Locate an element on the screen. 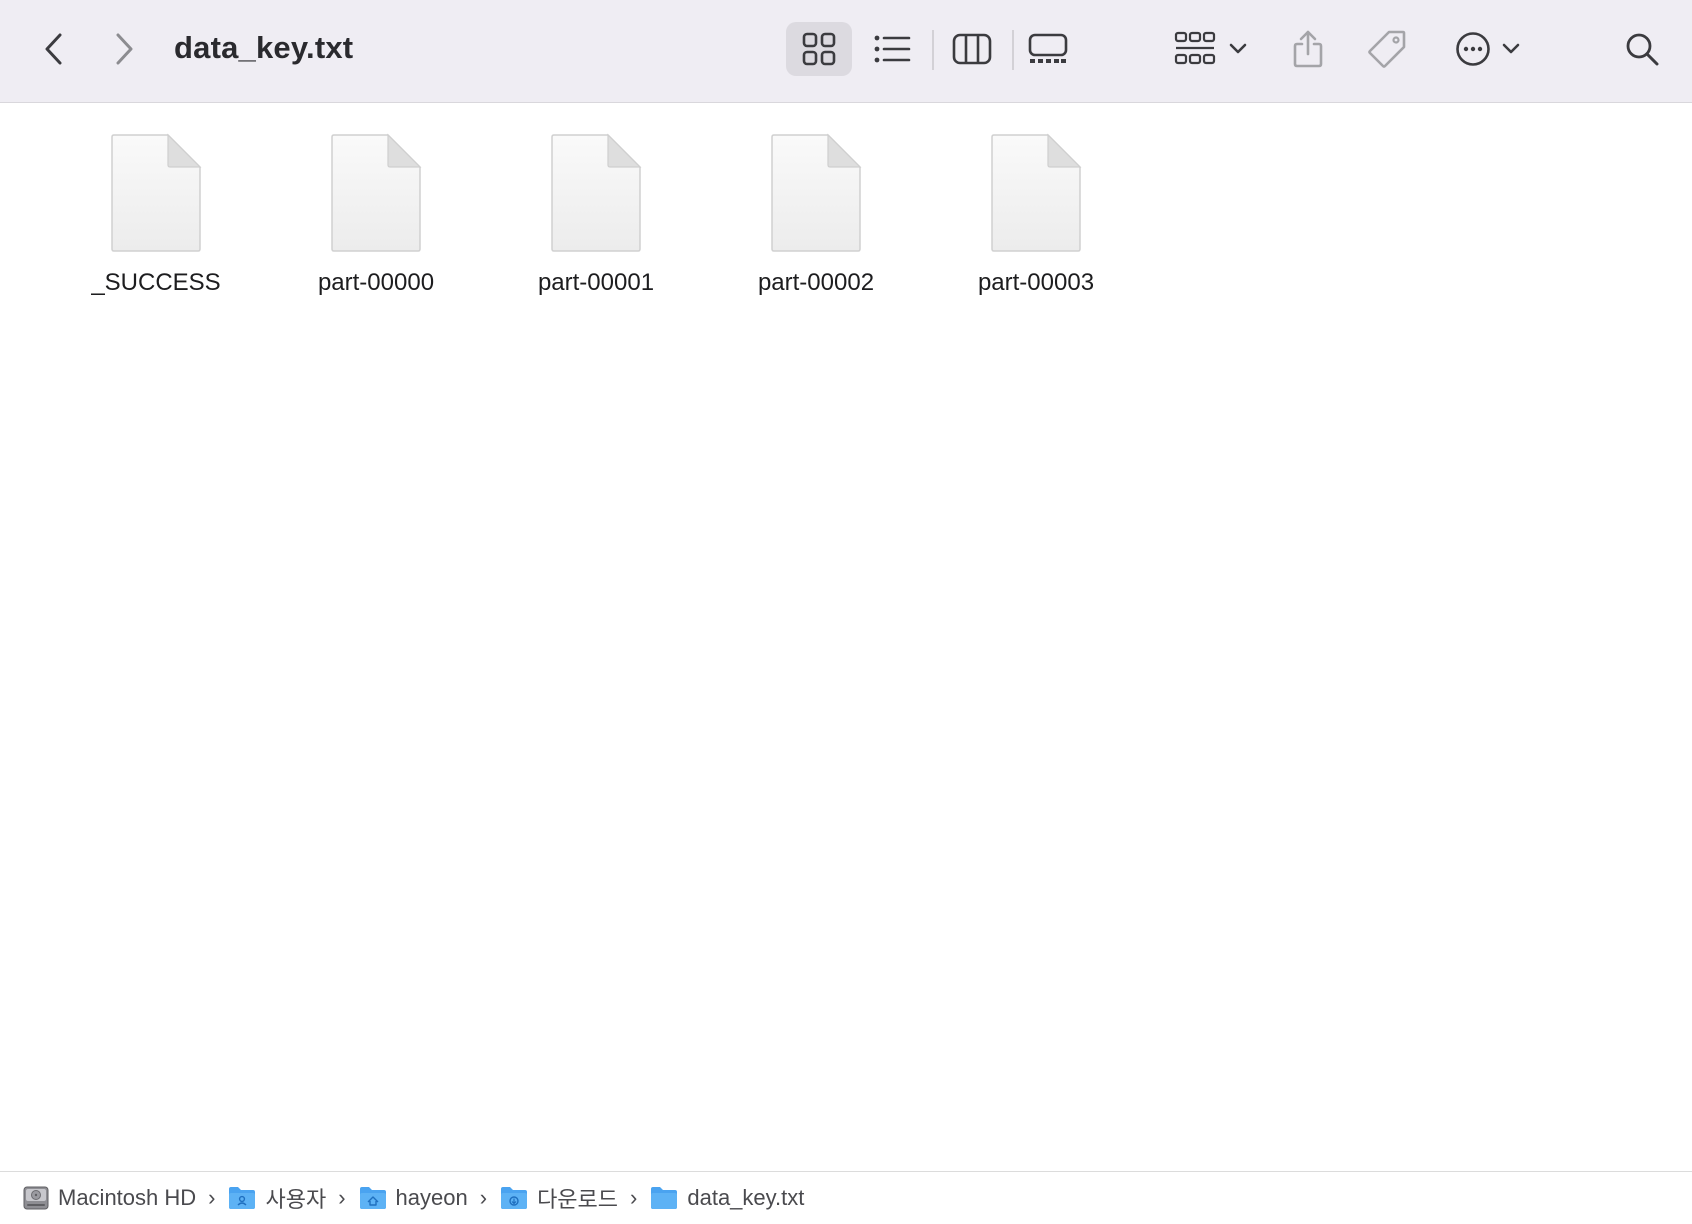  path-item-label: 사용자 is located at coordinates (296, 1199).